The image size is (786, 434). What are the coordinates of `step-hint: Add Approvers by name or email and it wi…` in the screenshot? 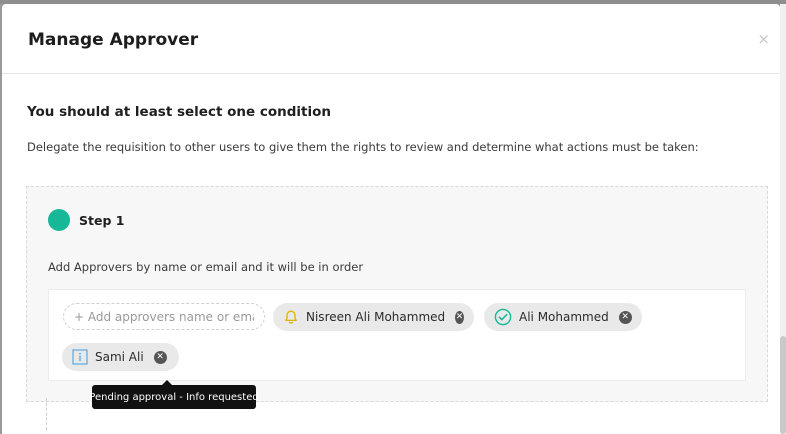 It's located at (206, 267).